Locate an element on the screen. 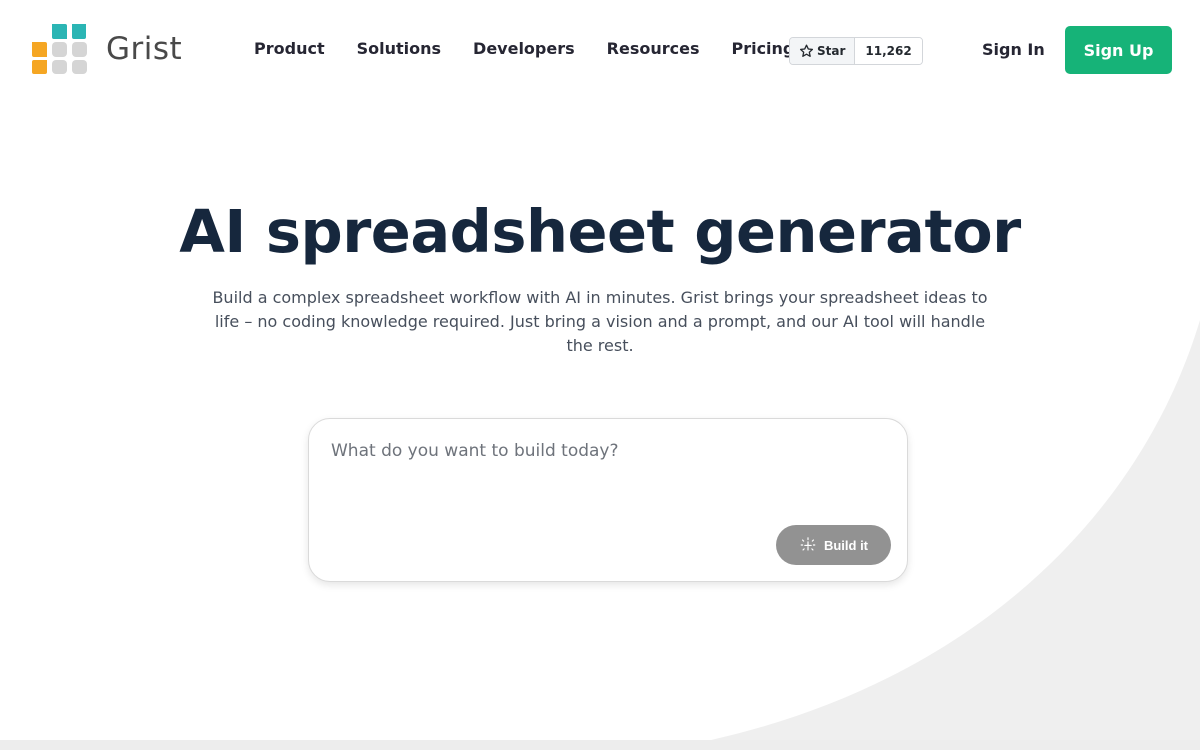 The width and height of the screenshot is (1200, 750). build-it-button: Build it is located at coordinates (833, 545).